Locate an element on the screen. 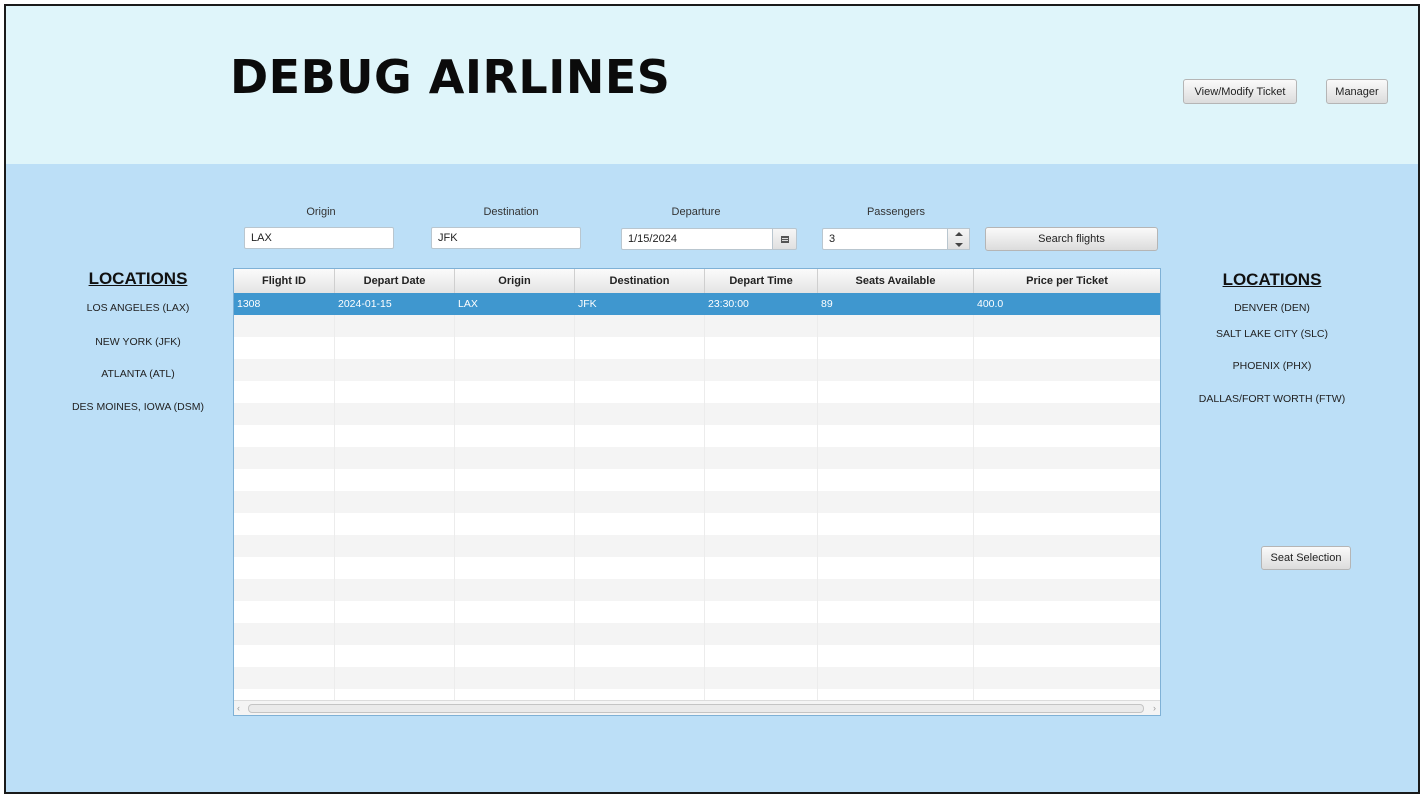 The image size is (1426, 802). cell-depart-date: 2024-01-15 is located at coordinates (365, 304).